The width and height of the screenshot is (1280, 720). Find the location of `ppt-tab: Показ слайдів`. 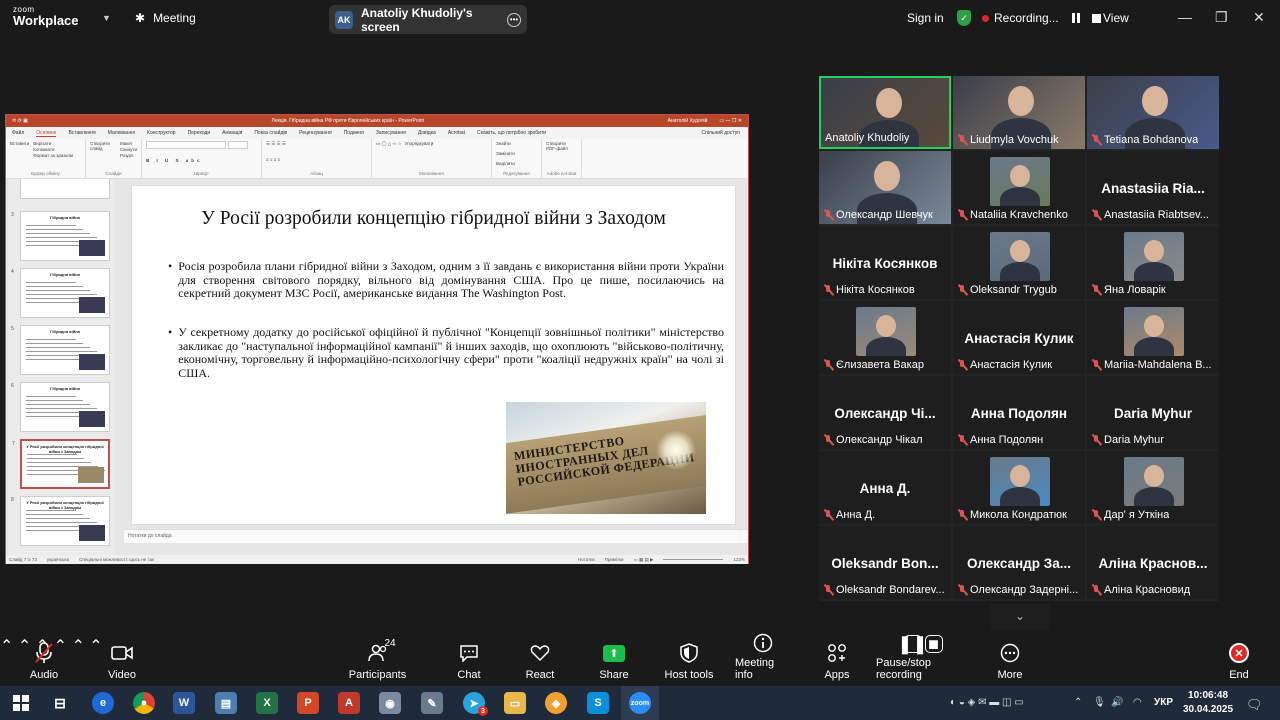

ppt-tab: Показ слайдів is located at coordinates (270, 133).